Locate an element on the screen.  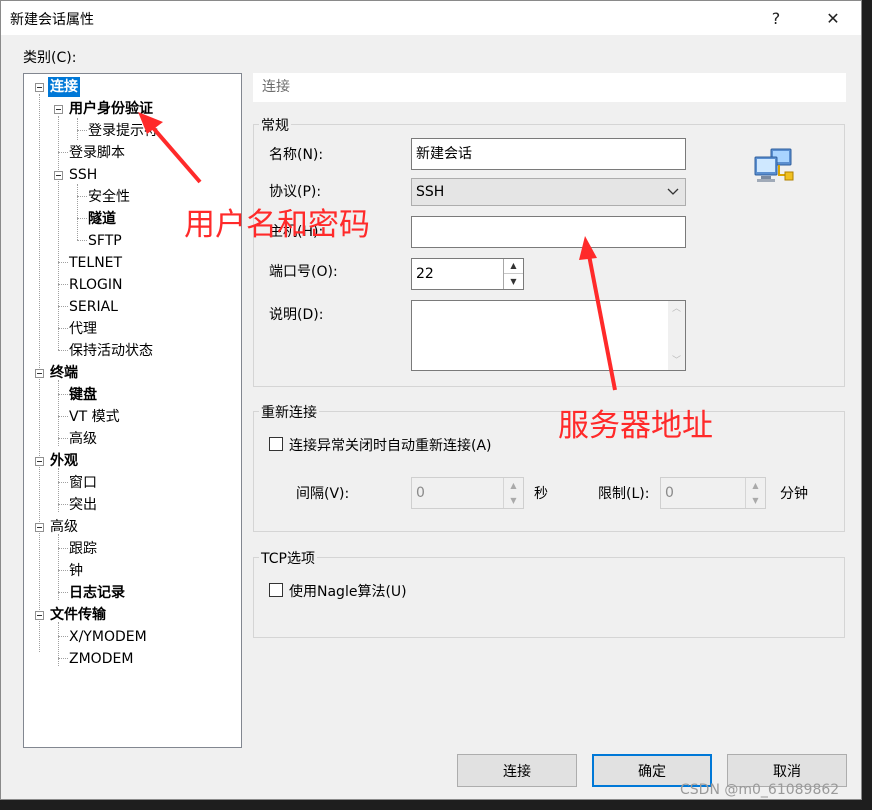
annotation-credentials: 用户名和密码 is located at coordinates (277, 225).